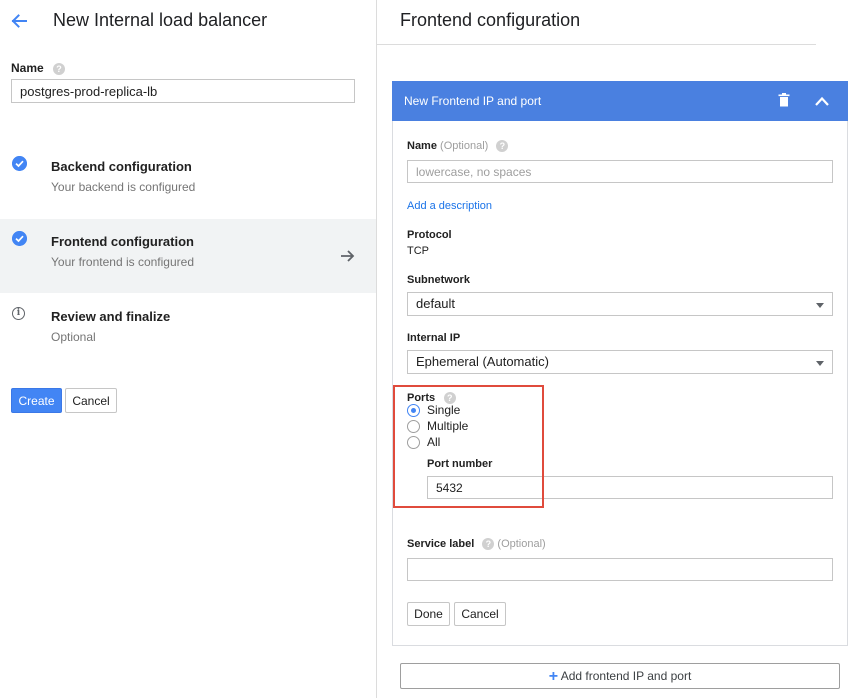  Describe the element at coordinates (434, 338) in the screenshot. I see `internal-ip-label: Internal IP` at that location.